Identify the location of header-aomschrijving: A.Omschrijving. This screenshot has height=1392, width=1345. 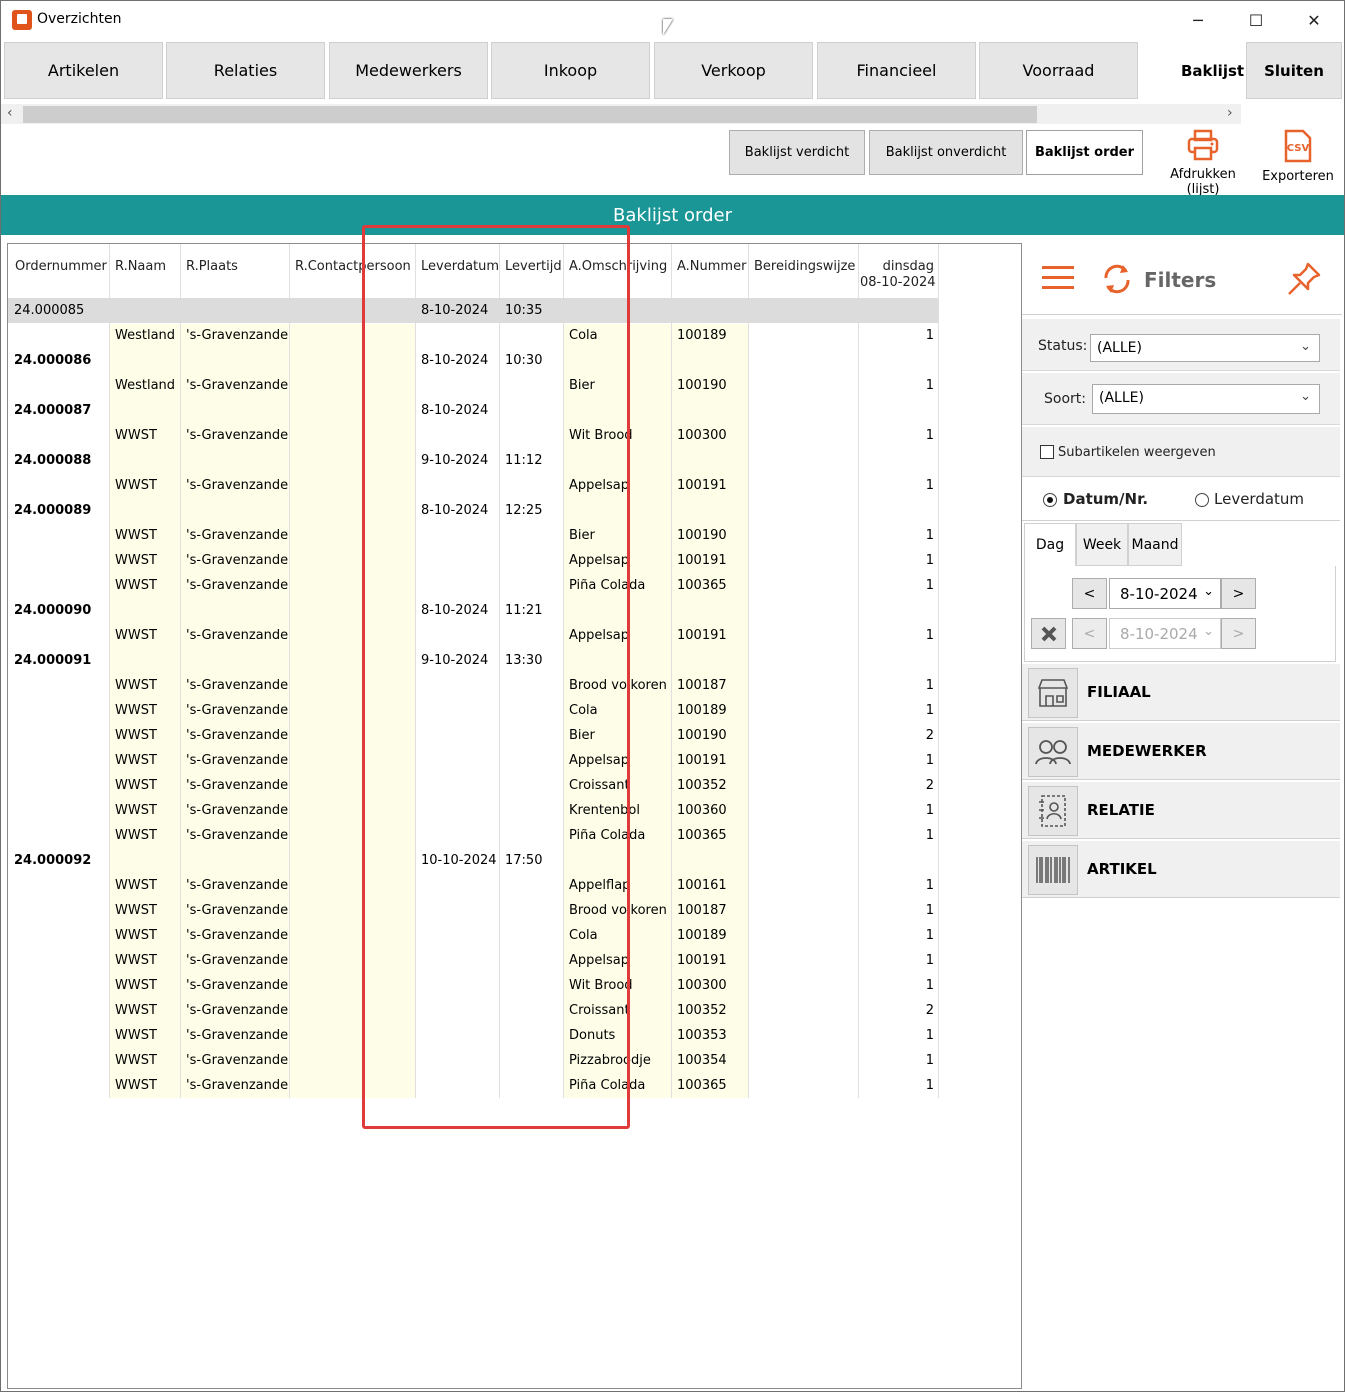
(618, 266).